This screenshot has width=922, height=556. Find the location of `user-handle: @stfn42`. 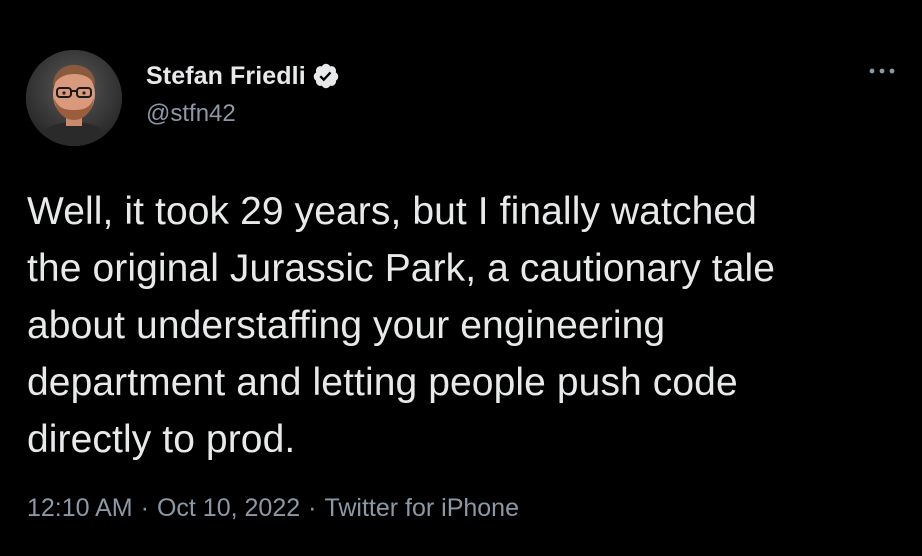

user-handle: @stfn42 is located at coordinates (243, 114).